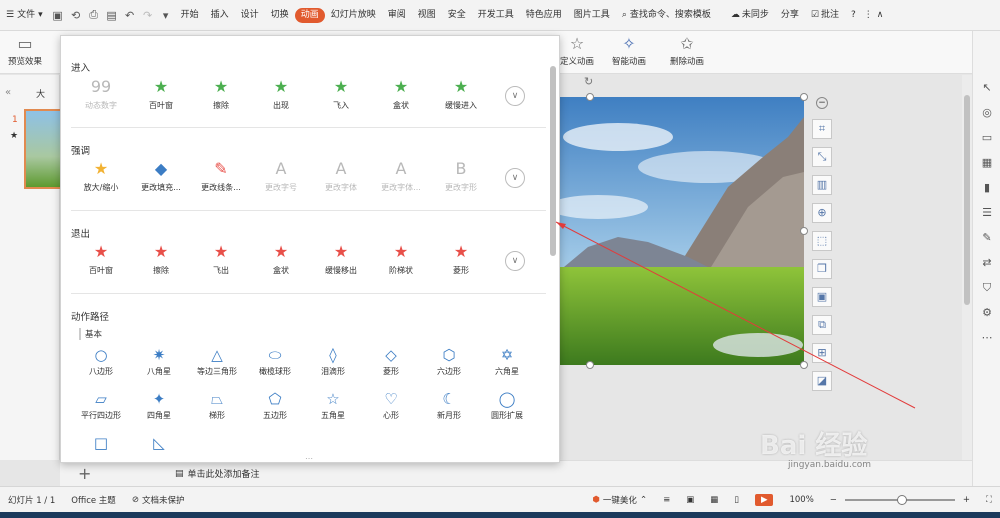  Describe the element at coordinates (814, 446) in the screenshot. I see `baidu-watermark: Bai 经验` at that location.